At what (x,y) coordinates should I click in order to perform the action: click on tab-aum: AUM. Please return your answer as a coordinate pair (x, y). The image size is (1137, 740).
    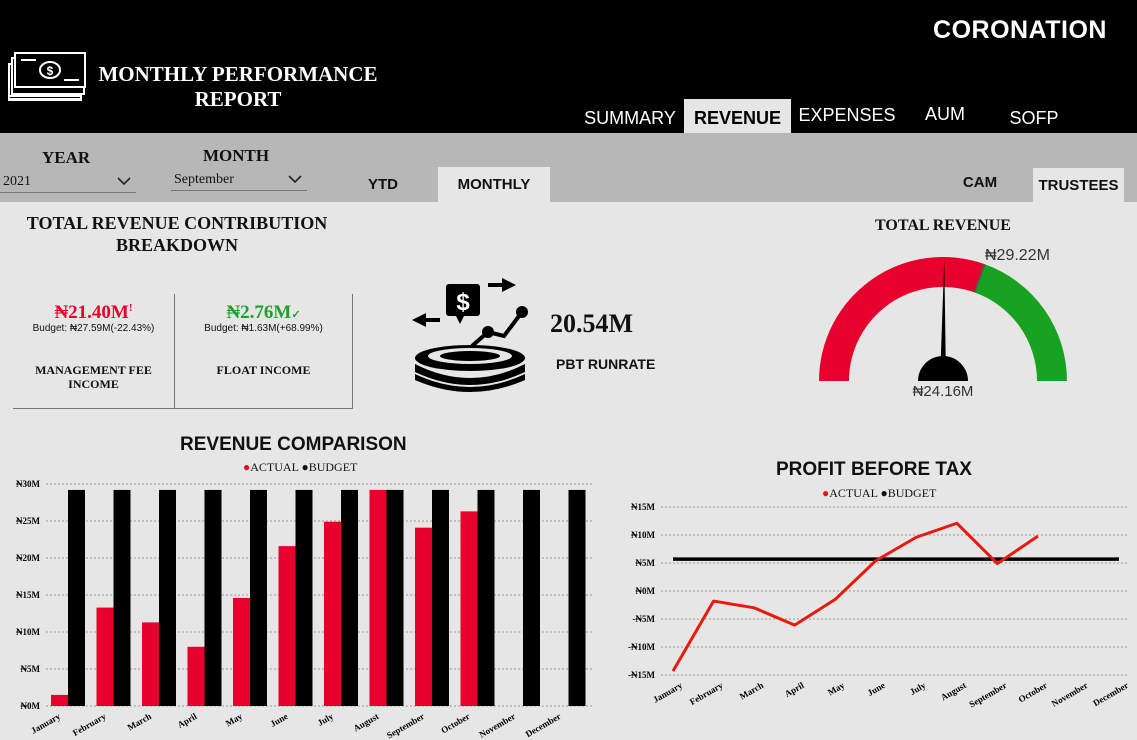
    Looking at the image, I should click on (945, 112).